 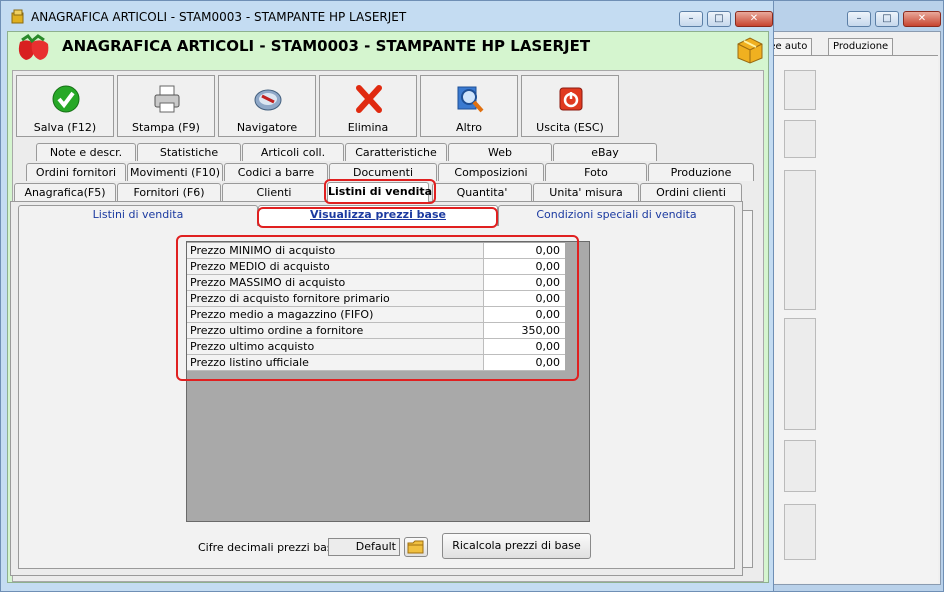 I want to click on minimize-button: –, so click(x=691, y=19).